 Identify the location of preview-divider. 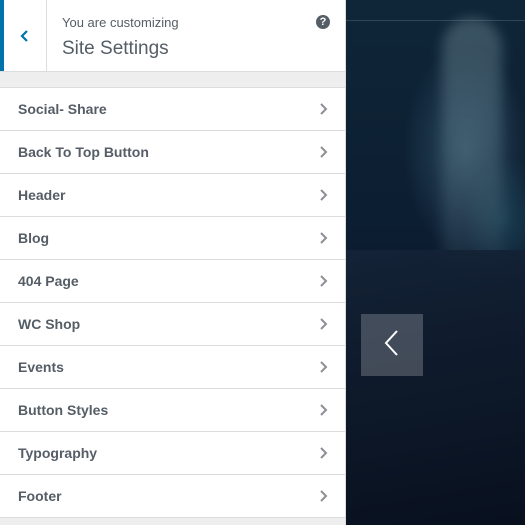
(435, 20).